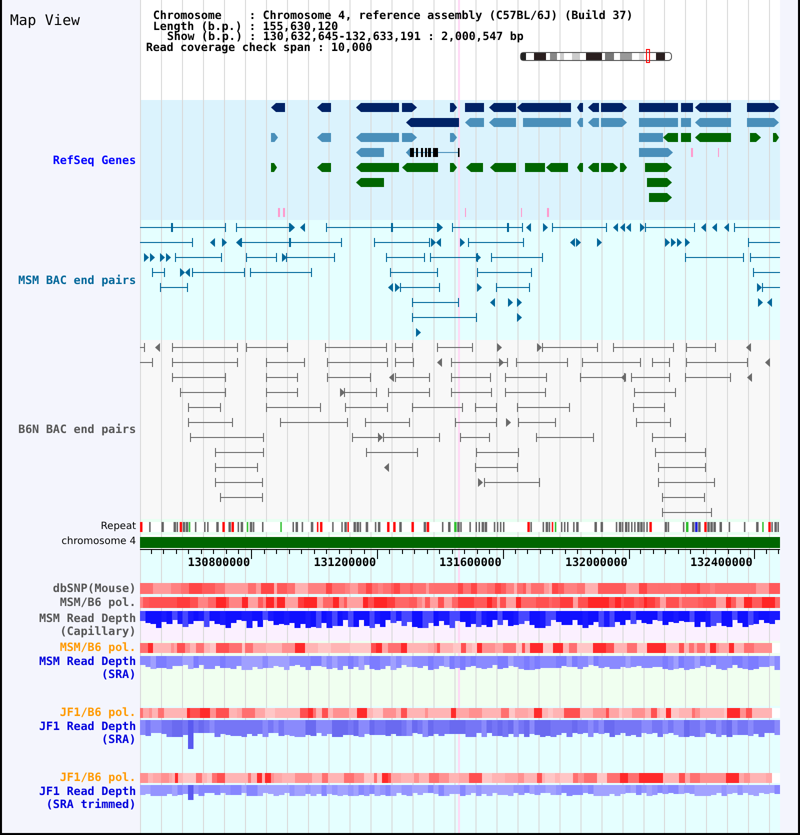 Image resolution: width=800 pixels, height=835 pixels. I want to click on summary-line: Show (b.p.) : 130,632,645-132,633,191 : 2,000,547 bp, so click(345, 36).